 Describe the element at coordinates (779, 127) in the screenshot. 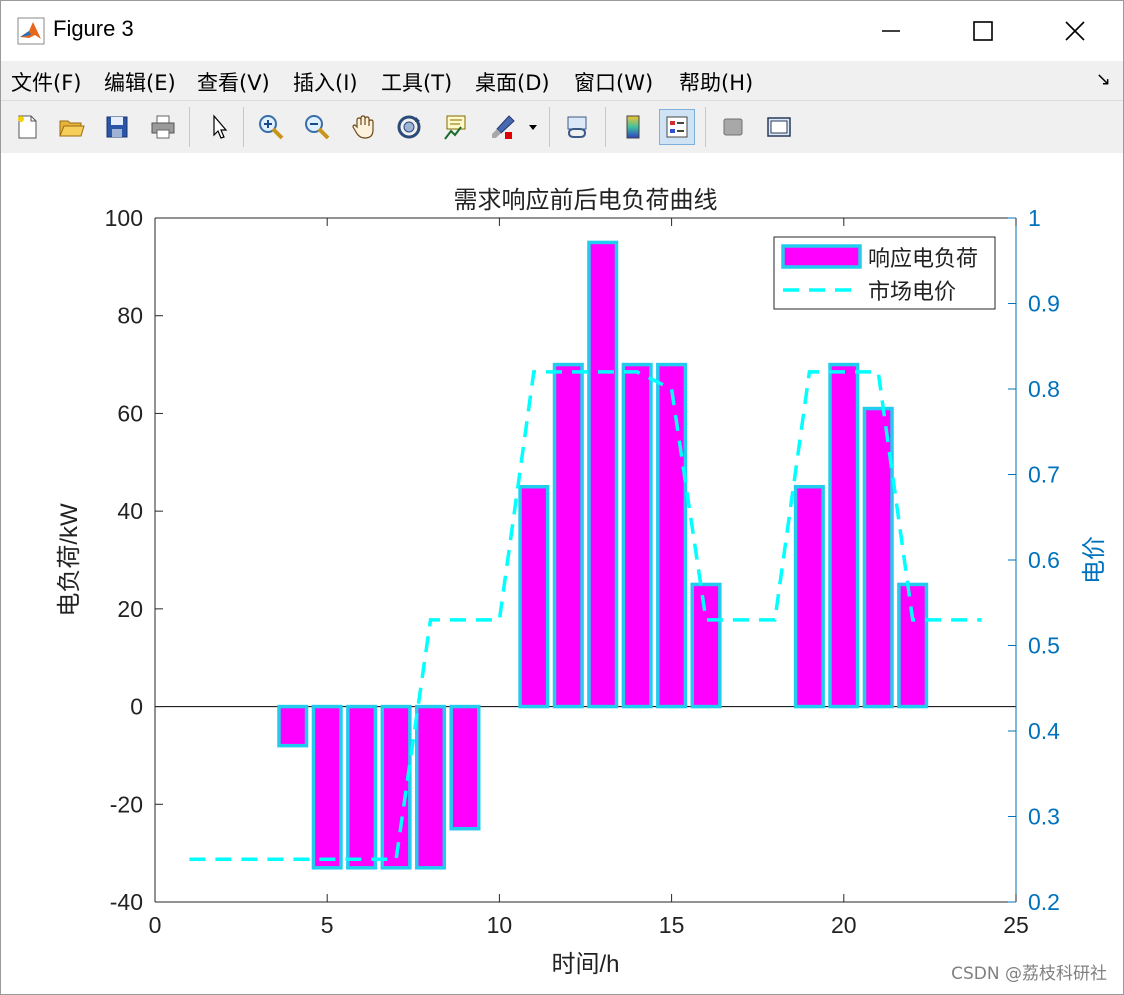

I see `show-plot-tools-icon` at that location.